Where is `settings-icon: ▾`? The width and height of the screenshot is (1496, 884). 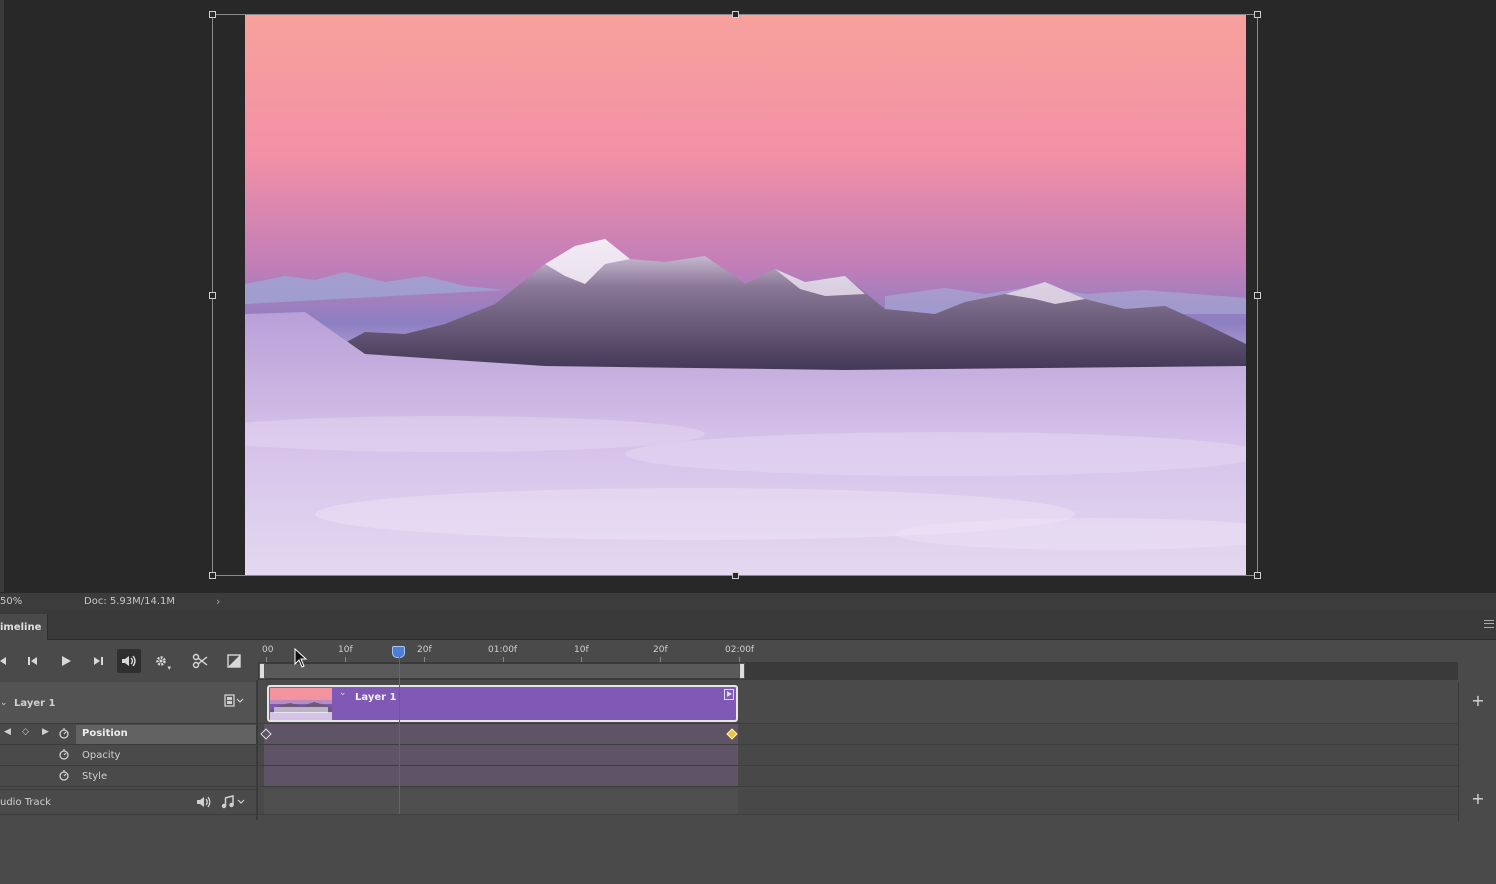
settings-icon: ▾ is located at coordinates (161, 661).